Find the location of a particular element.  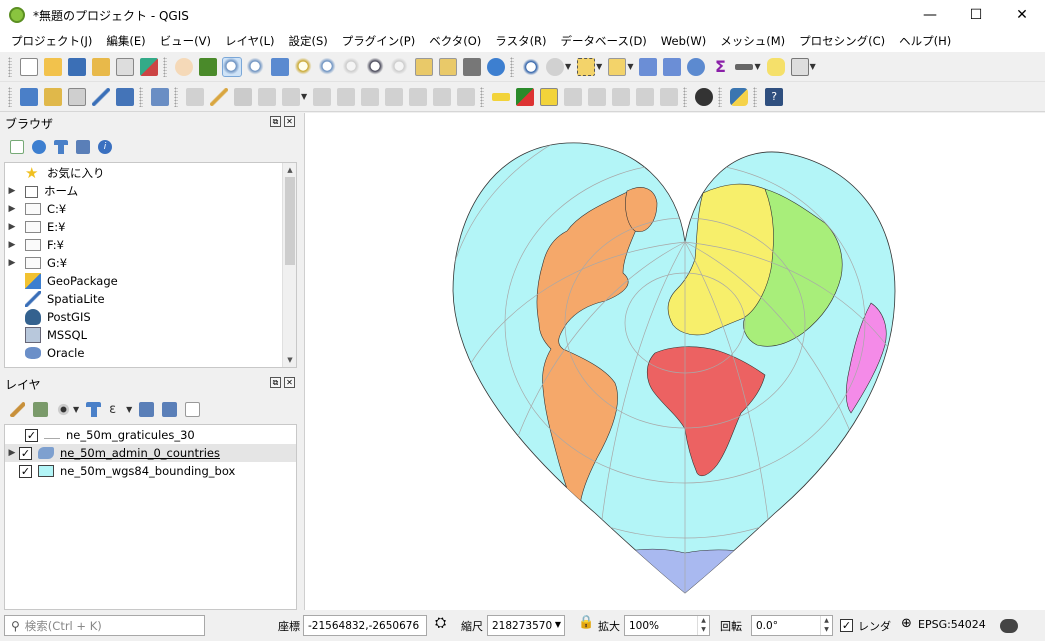

close-panel-icon: ✕ is located at coordinates (289, 121).